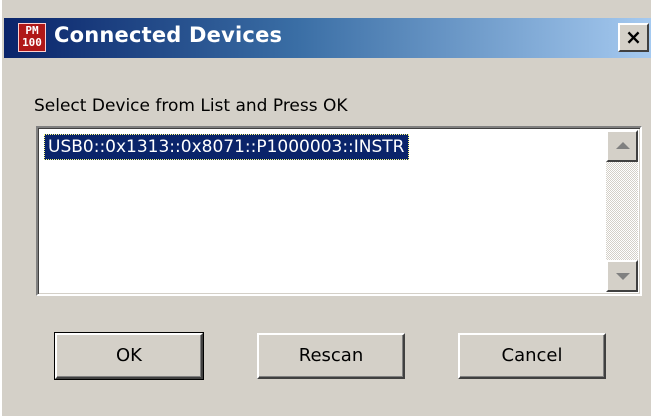 The height and width of the screenshot is (416, 651). Describe the element at coordinates (32, 42) in the screenshot. I see `app-icon-line2: 100` at that location.